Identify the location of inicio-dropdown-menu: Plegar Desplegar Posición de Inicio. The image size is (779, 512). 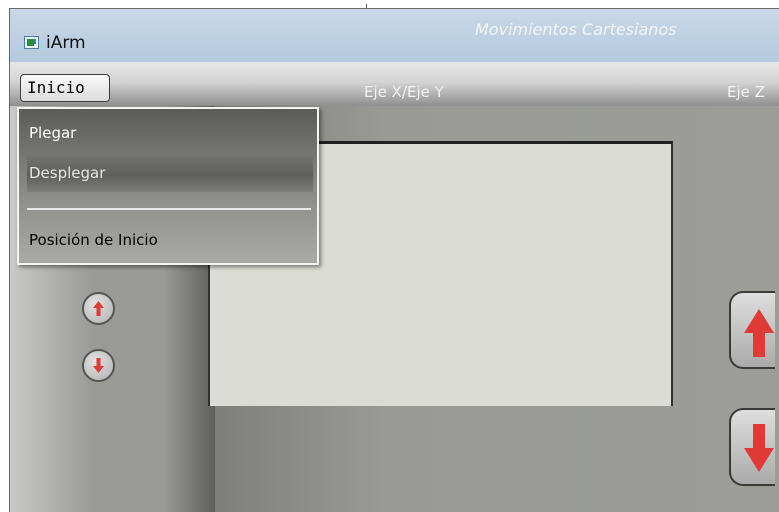
(168, 186).